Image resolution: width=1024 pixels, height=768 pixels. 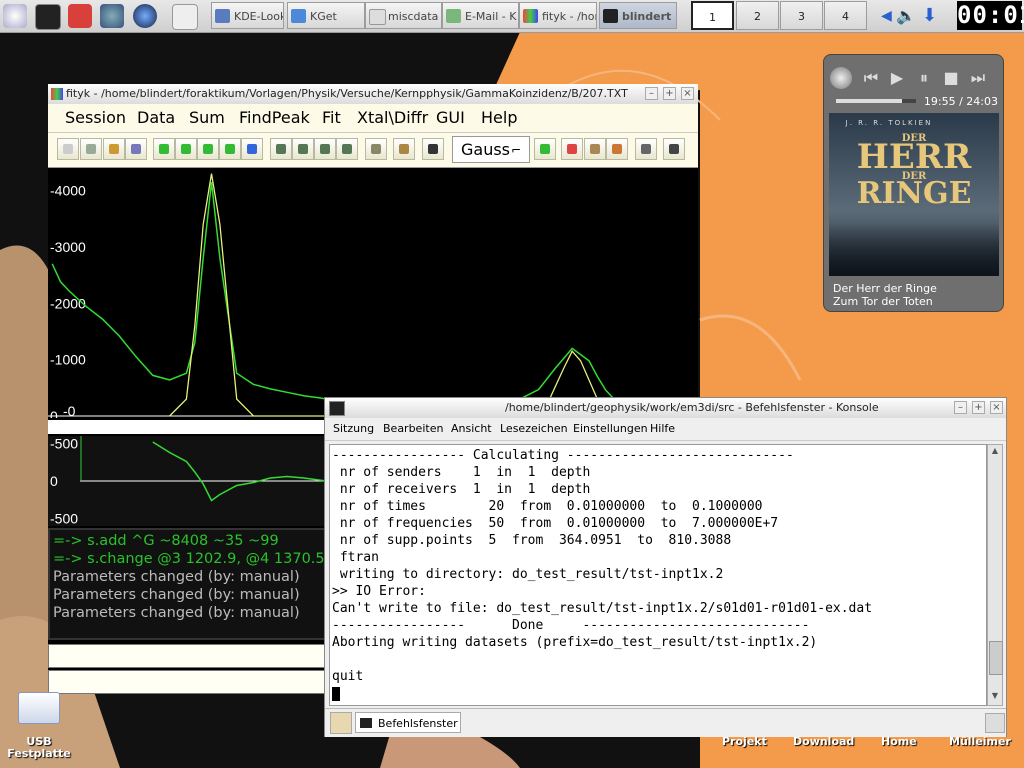 What do you see at coordinates (491, 149) in the screenshot?
I see `function-type-select: Gauss ⌐` at bounding box center [491, 149].